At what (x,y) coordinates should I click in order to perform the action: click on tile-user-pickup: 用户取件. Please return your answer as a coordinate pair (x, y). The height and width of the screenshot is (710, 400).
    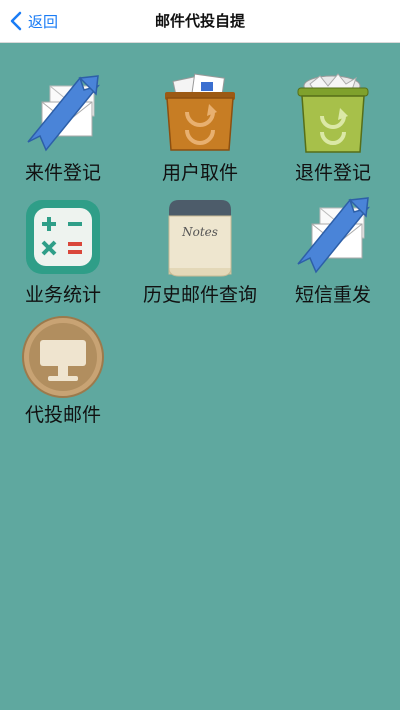
    Looking at the image, I should click on (200, 128).